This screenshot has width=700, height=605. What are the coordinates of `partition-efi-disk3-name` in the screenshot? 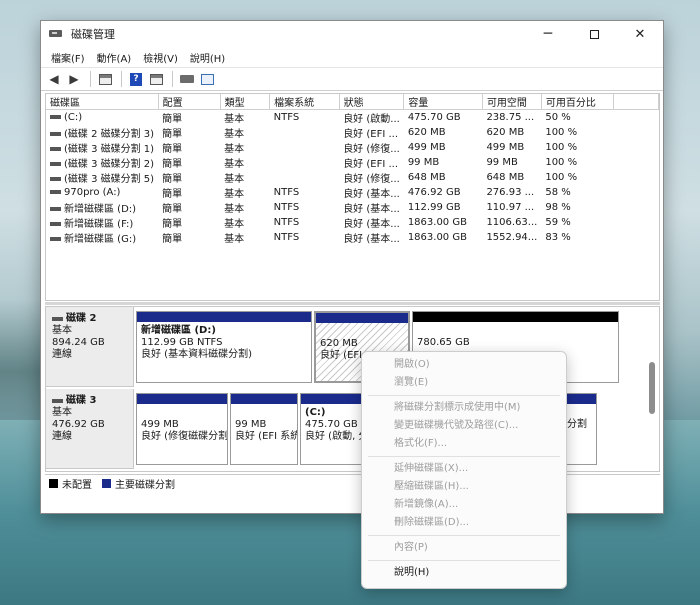 It's located at (264, 413).